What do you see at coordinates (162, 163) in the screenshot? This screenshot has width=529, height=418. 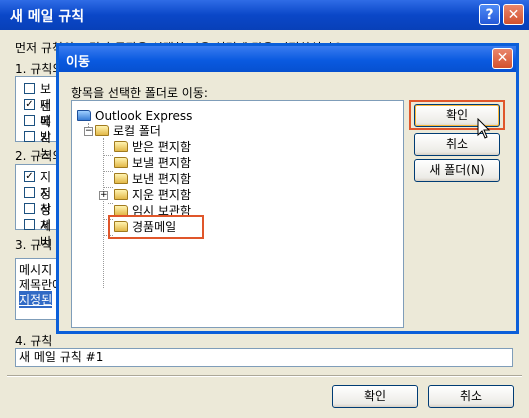 I see `tree-item-label: 보낼 편지함` at bounding box center [162, 163].